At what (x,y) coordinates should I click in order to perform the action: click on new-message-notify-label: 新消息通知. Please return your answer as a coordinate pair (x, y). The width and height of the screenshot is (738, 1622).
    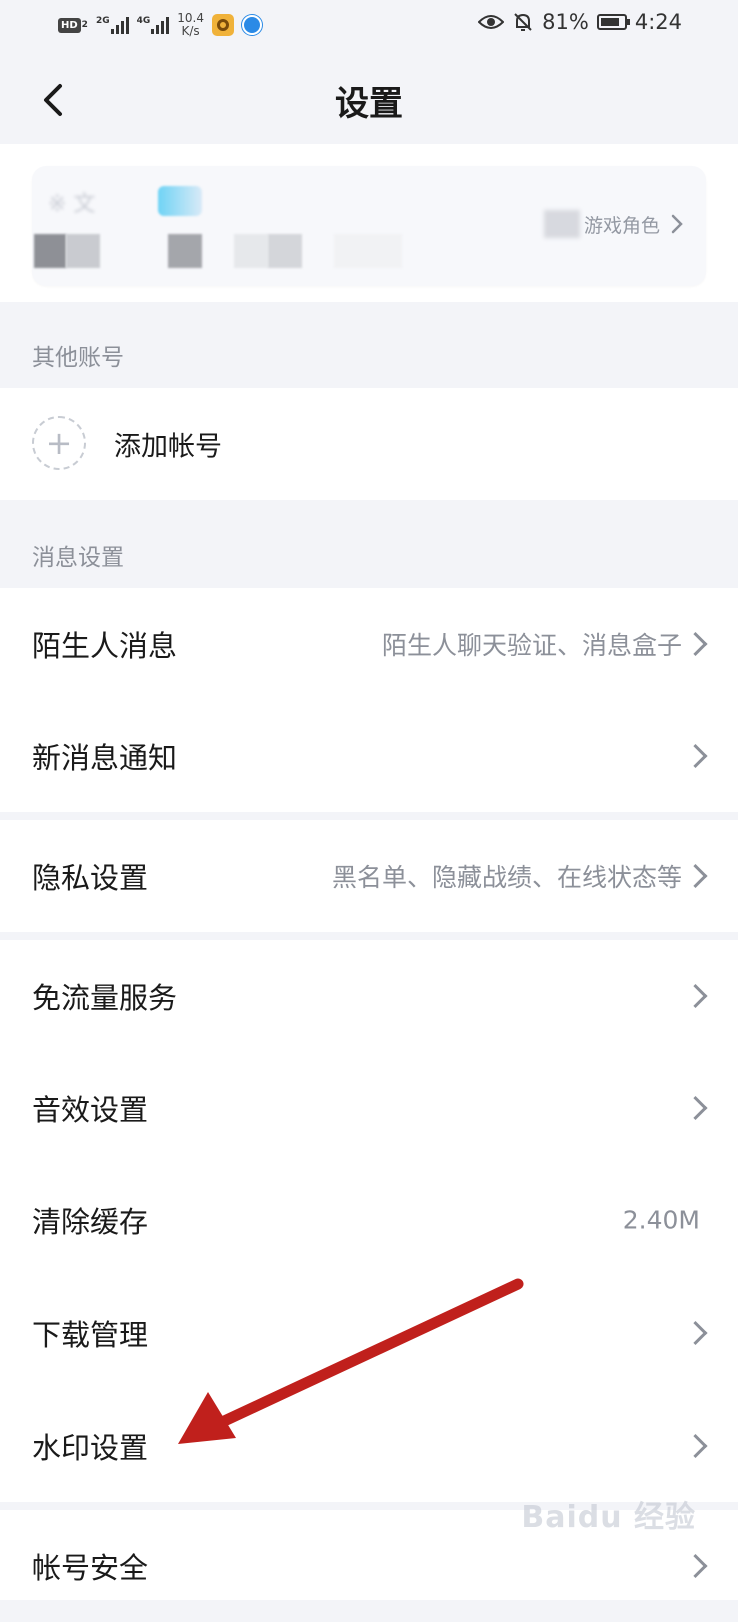
    Looking at the image, I should click on (105, 758).